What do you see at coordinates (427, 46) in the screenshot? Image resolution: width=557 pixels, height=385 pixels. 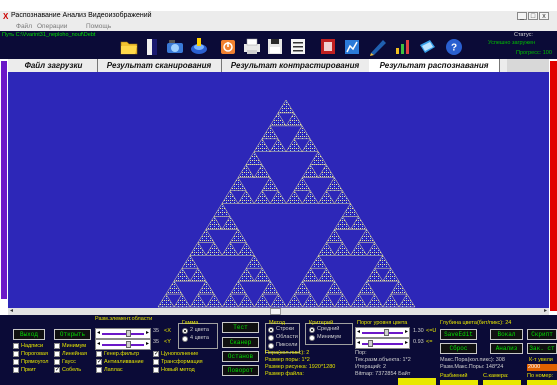 I see `notebook-icon` at bounding box center [427, 46].